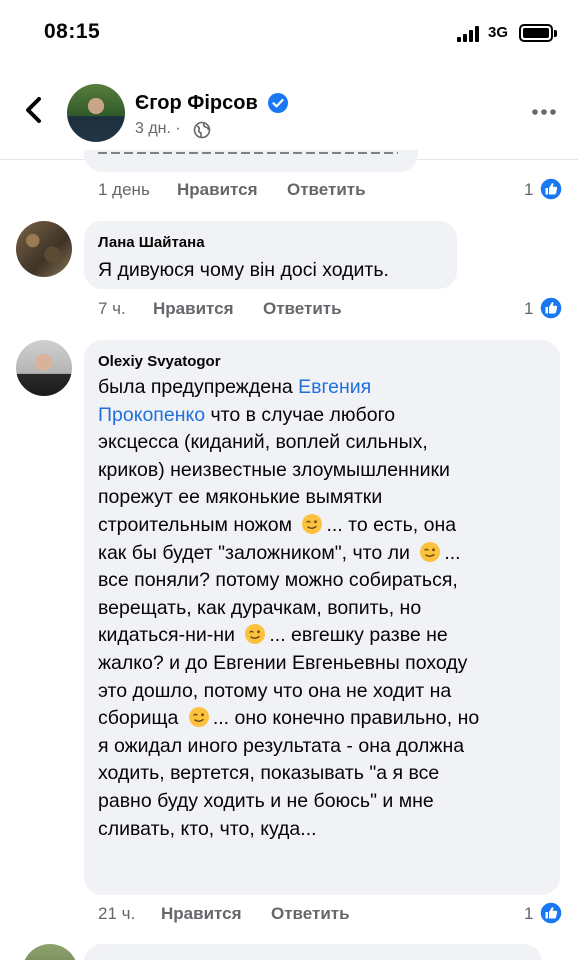 Image resolution: width=578 pixels, height=960 pixels. I want to click on comment-line: порежут ее мяконькие вымятки, so click(240, 497).